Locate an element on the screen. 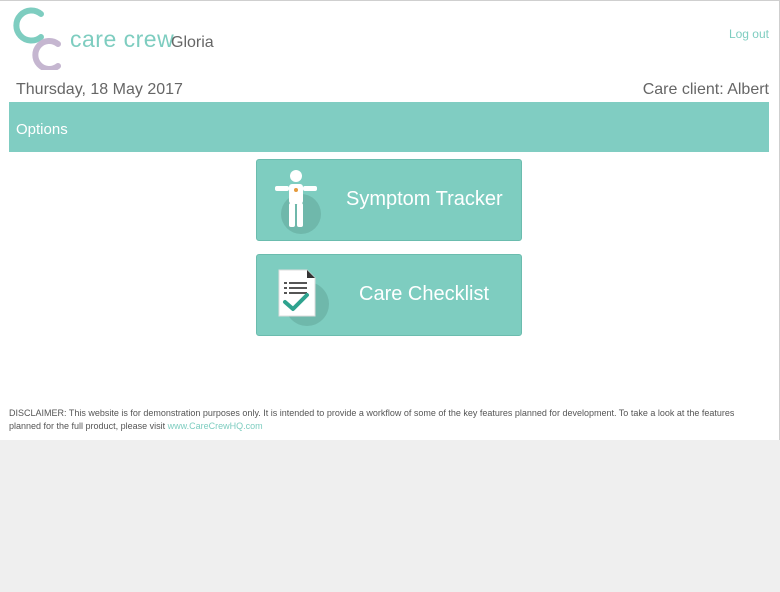 The image size is (780, 592). brand-name: care crew is located at coordinates (122, 39).